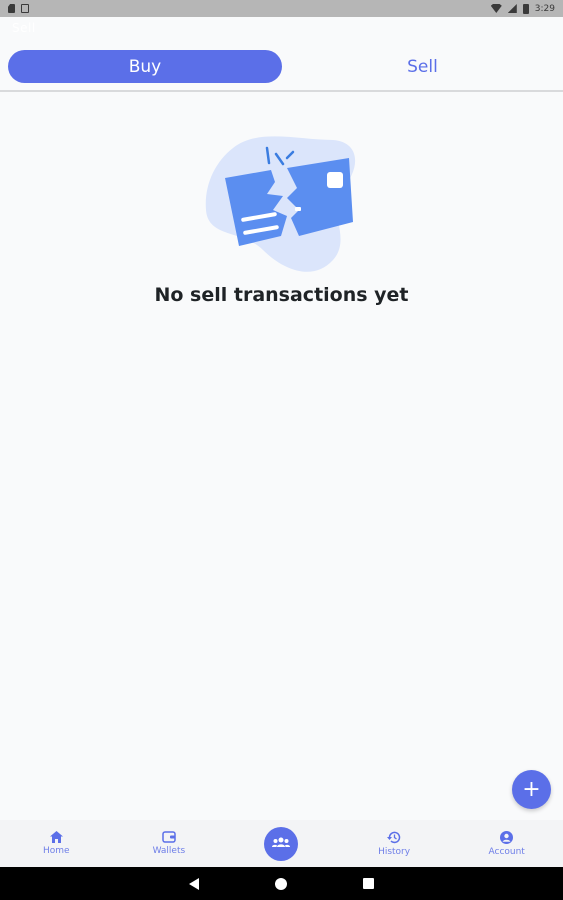 The height and width of the screenshot is (900, 563). I want to click on empty-state-message: No sell transactions yet, so click(281, 295).